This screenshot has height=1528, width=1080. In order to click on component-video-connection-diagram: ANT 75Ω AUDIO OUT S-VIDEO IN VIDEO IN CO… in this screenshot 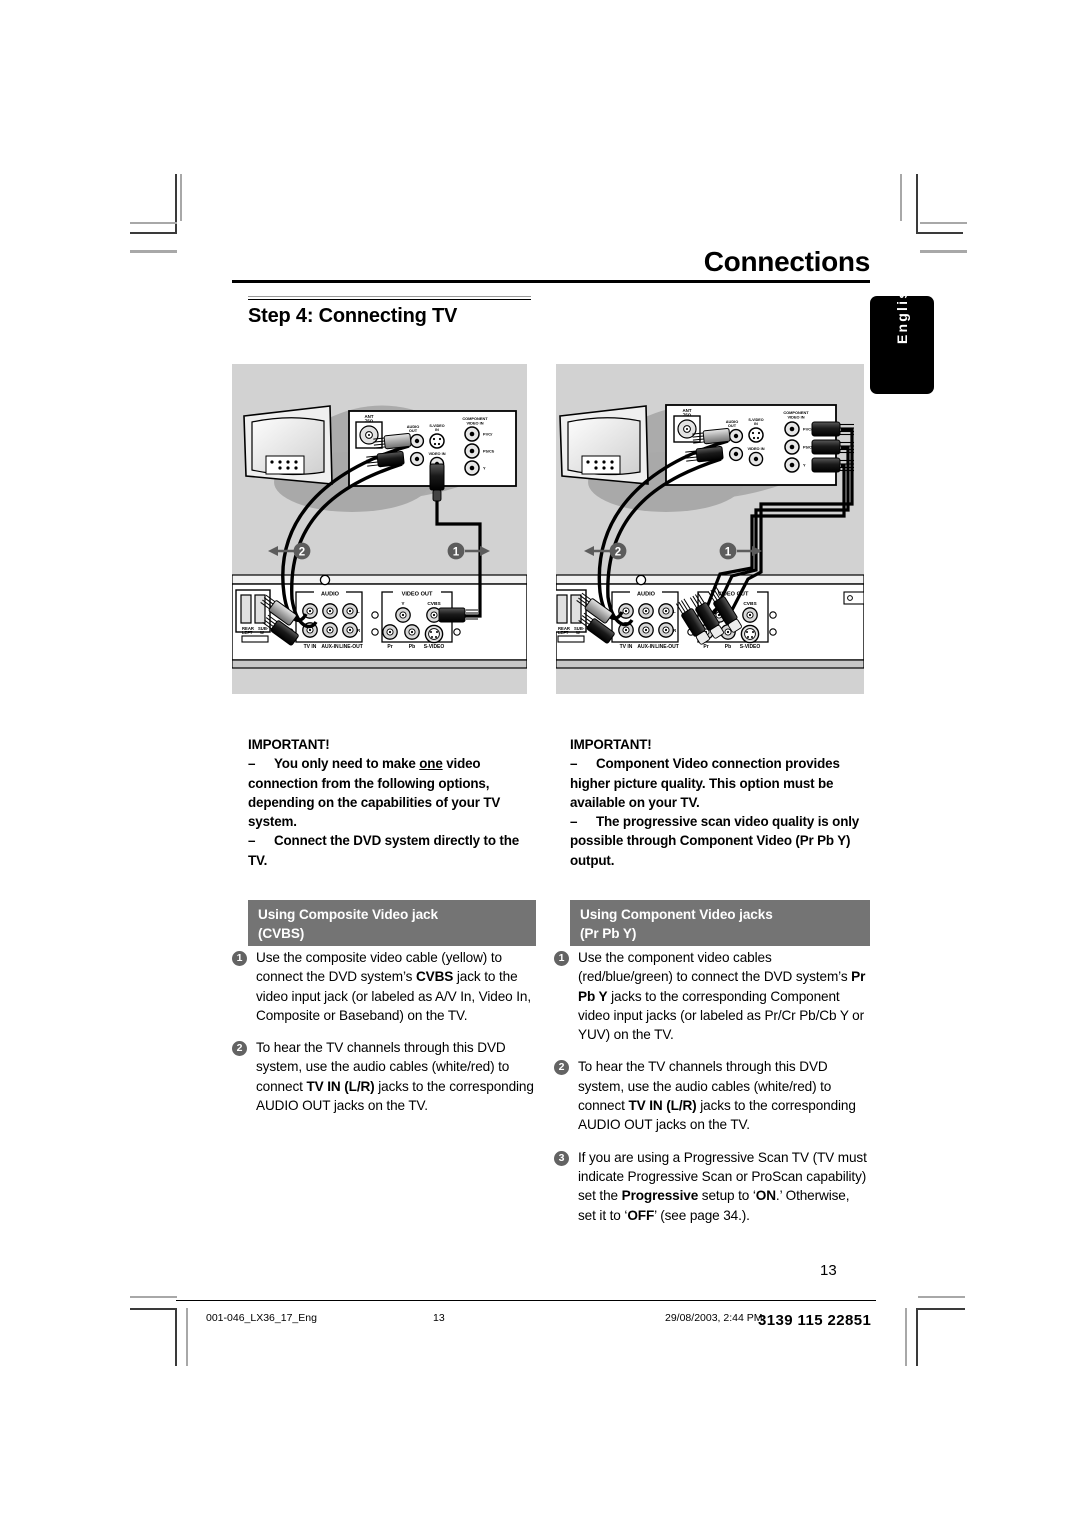, I will do `click(710, 529)`.